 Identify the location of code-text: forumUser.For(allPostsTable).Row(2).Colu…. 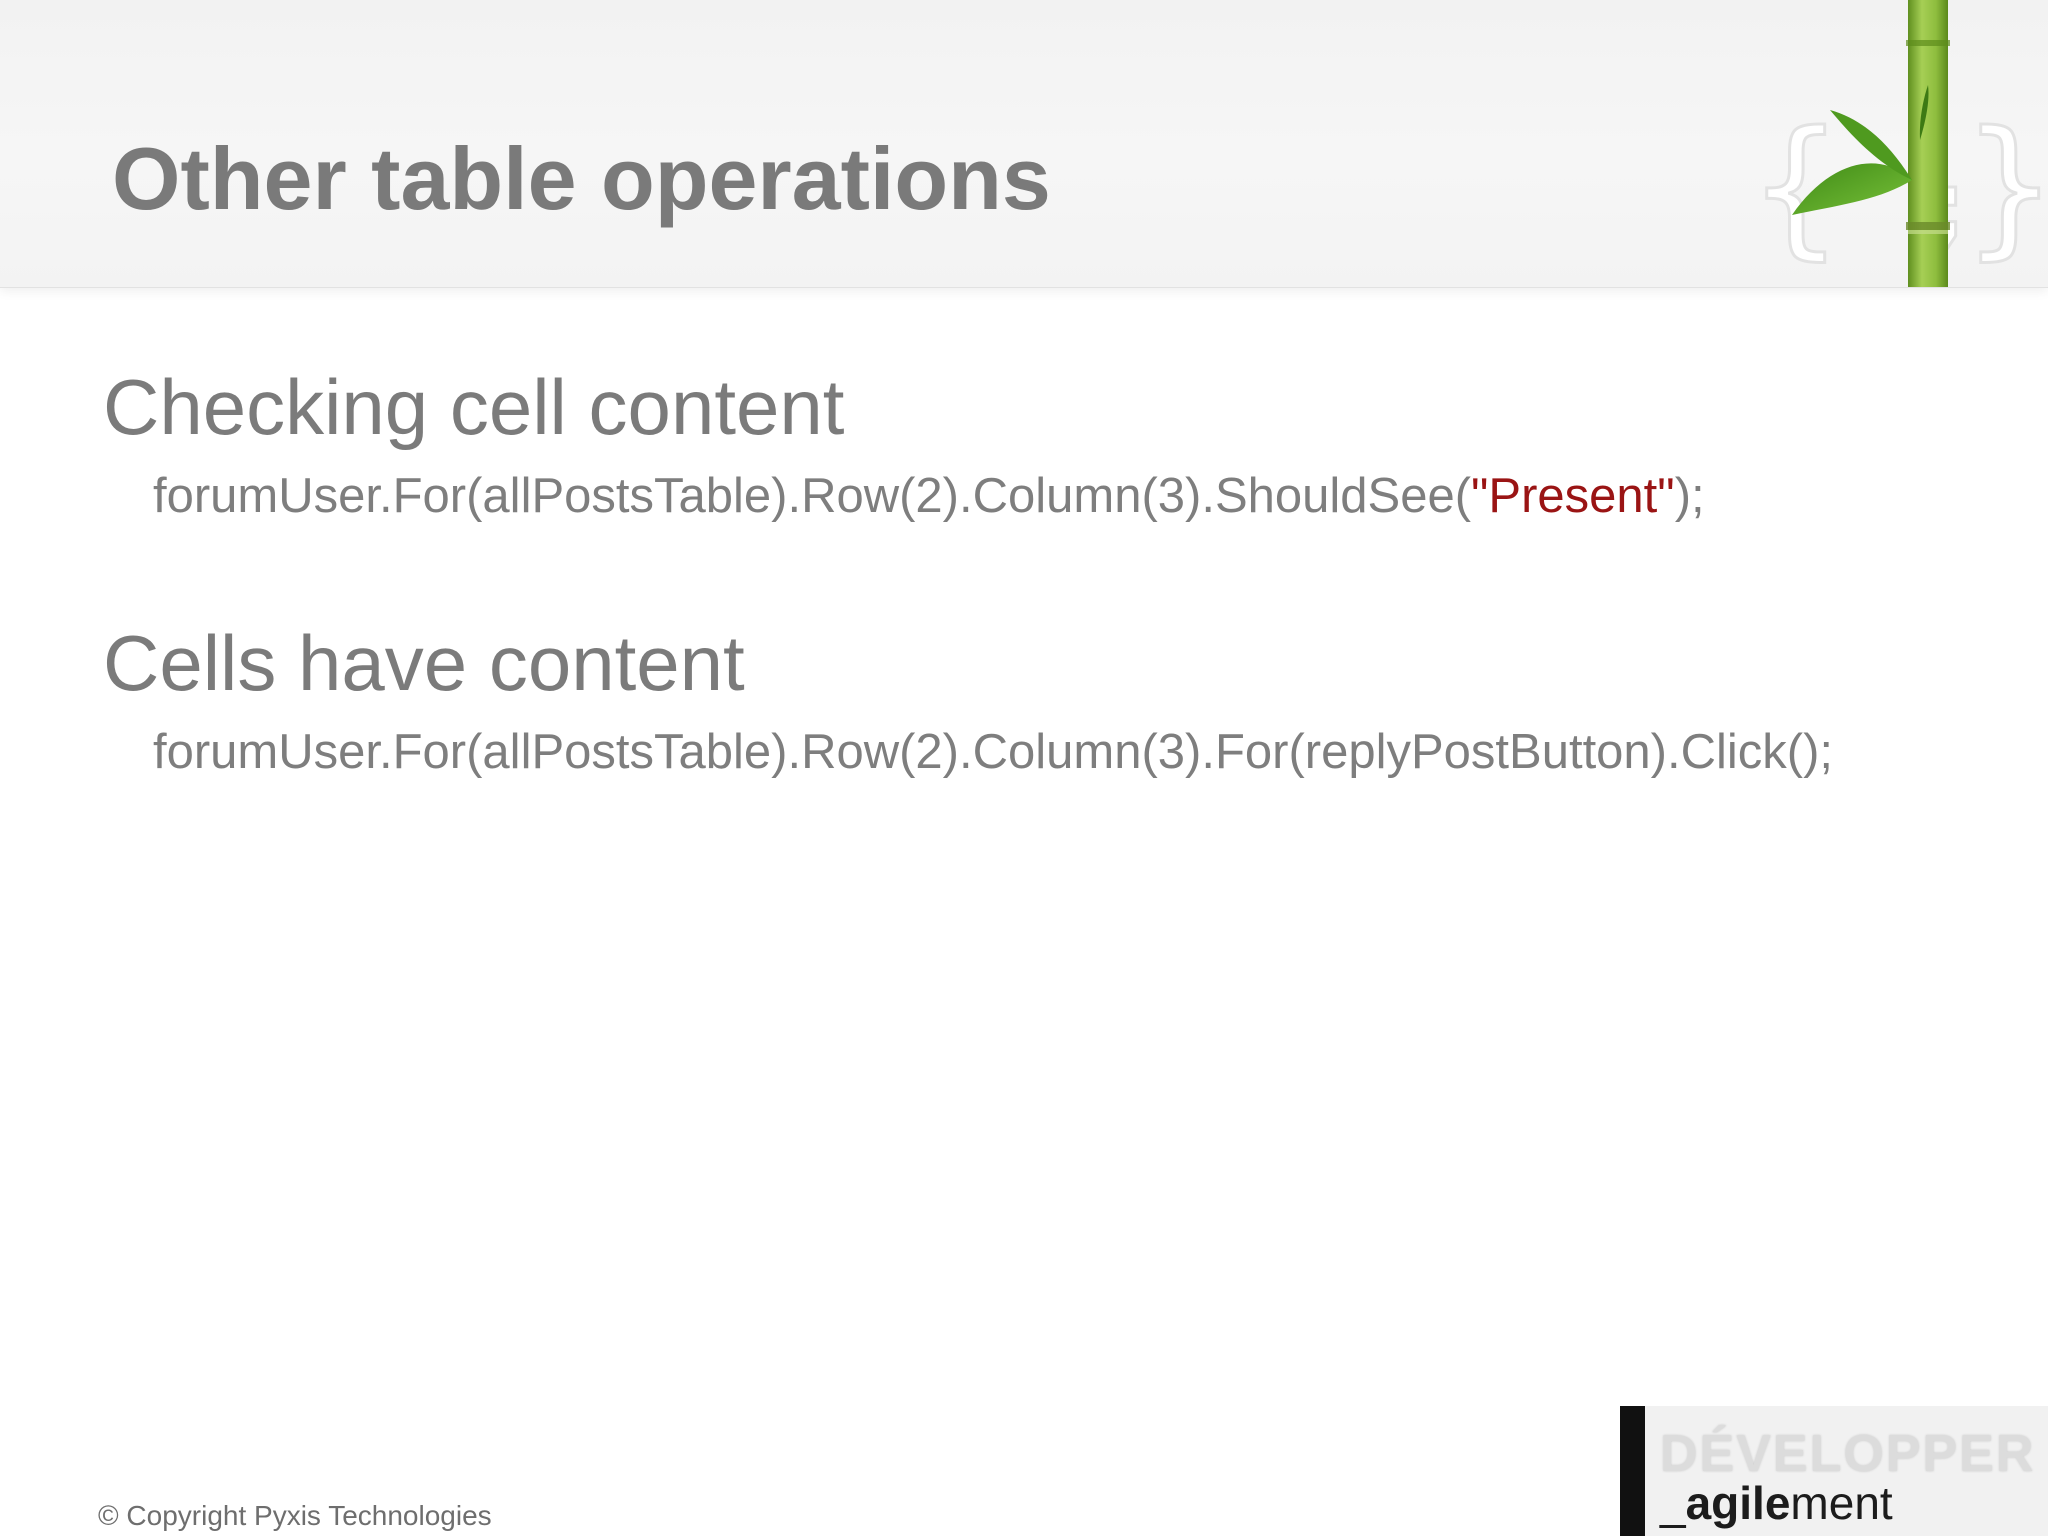
(812, 496).